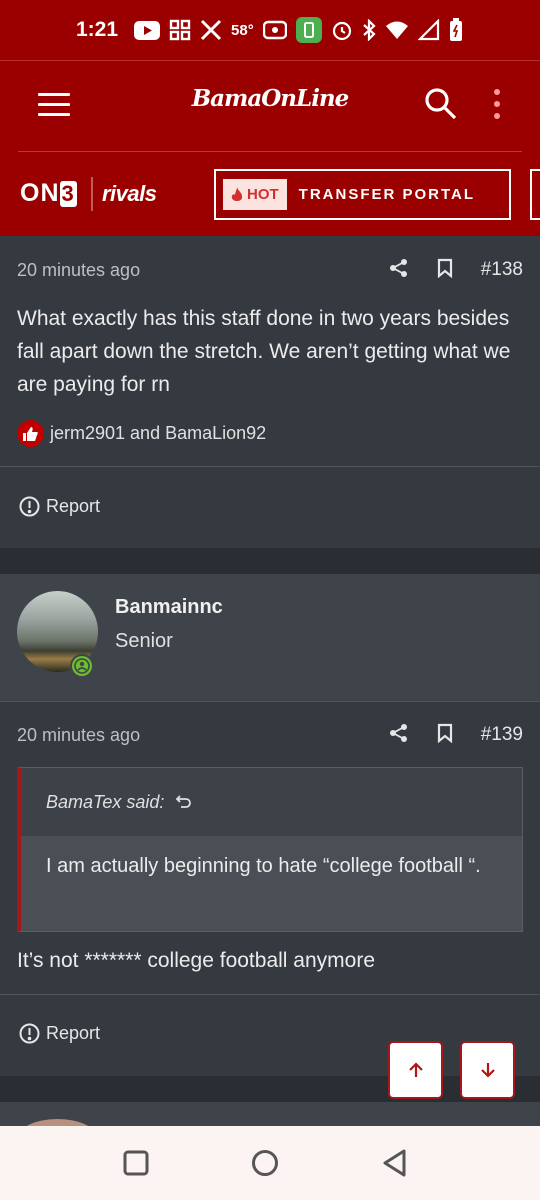  Describe the element at coordinates (144, 641) in the screenshot. I see `author-rank: Senior` at that location.